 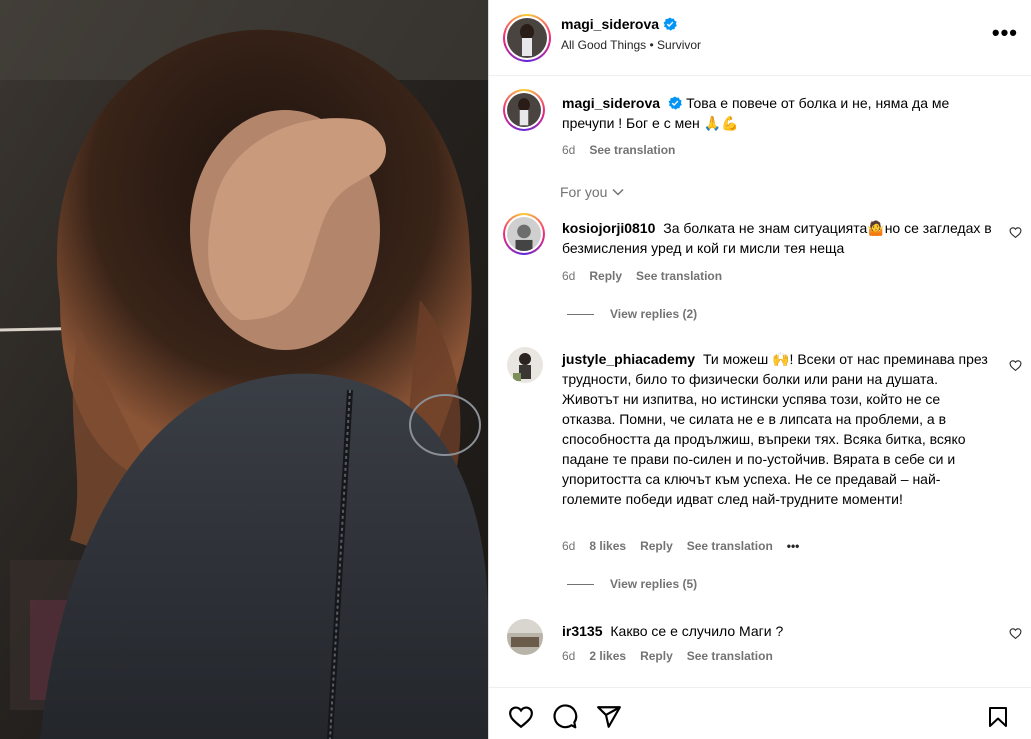 I want to click on more-dots-icon: •••, so click(x=1005, y=33).